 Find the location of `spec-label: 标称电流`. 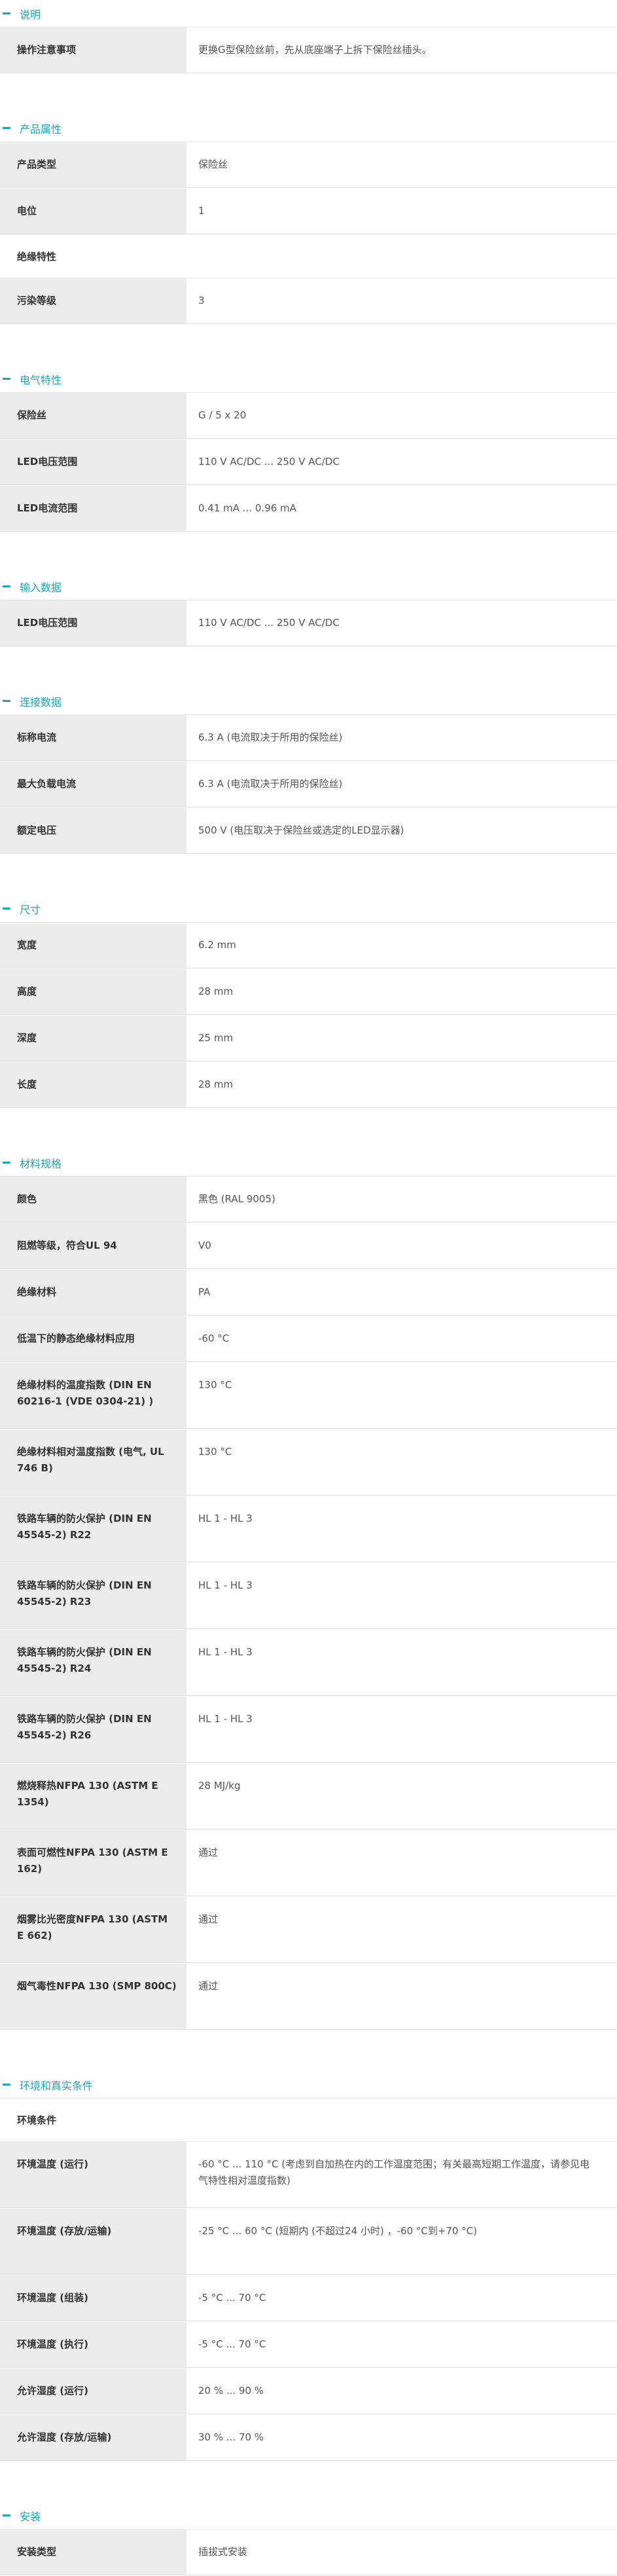

spec-label: 标称电流 is located at coordinates (93, 738).